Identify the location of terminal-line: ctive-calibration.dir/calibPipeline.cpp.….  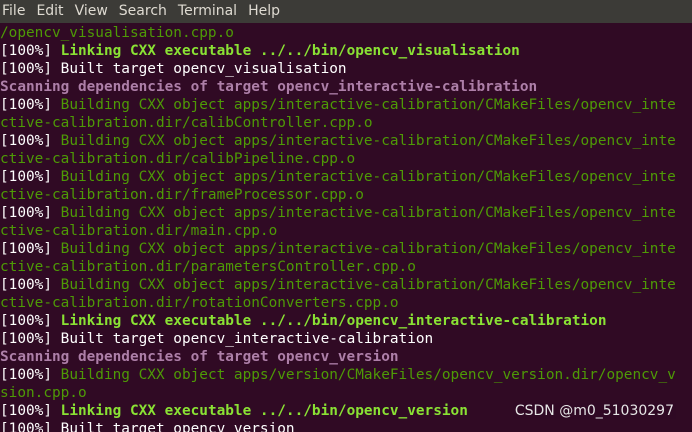
(346, 159).